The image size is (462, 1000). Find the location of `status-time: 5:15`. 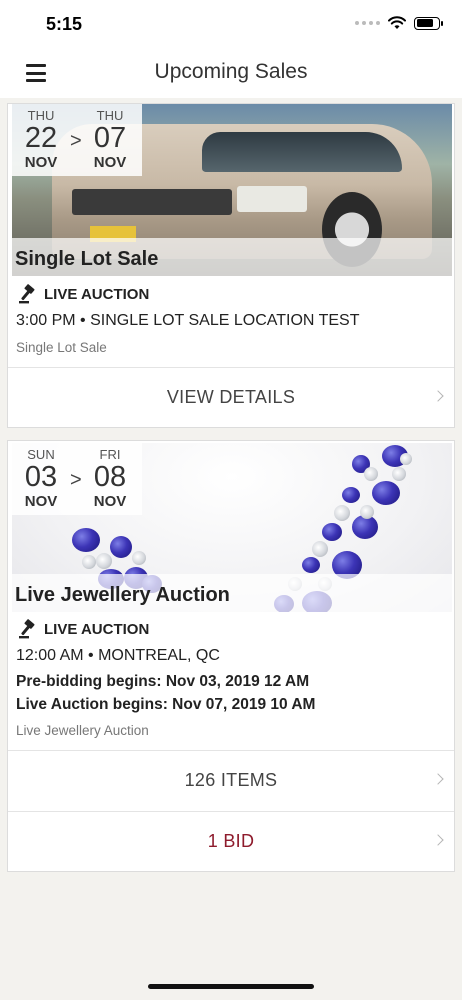

status-time: 5:15 is located at coordinates (64, 24).